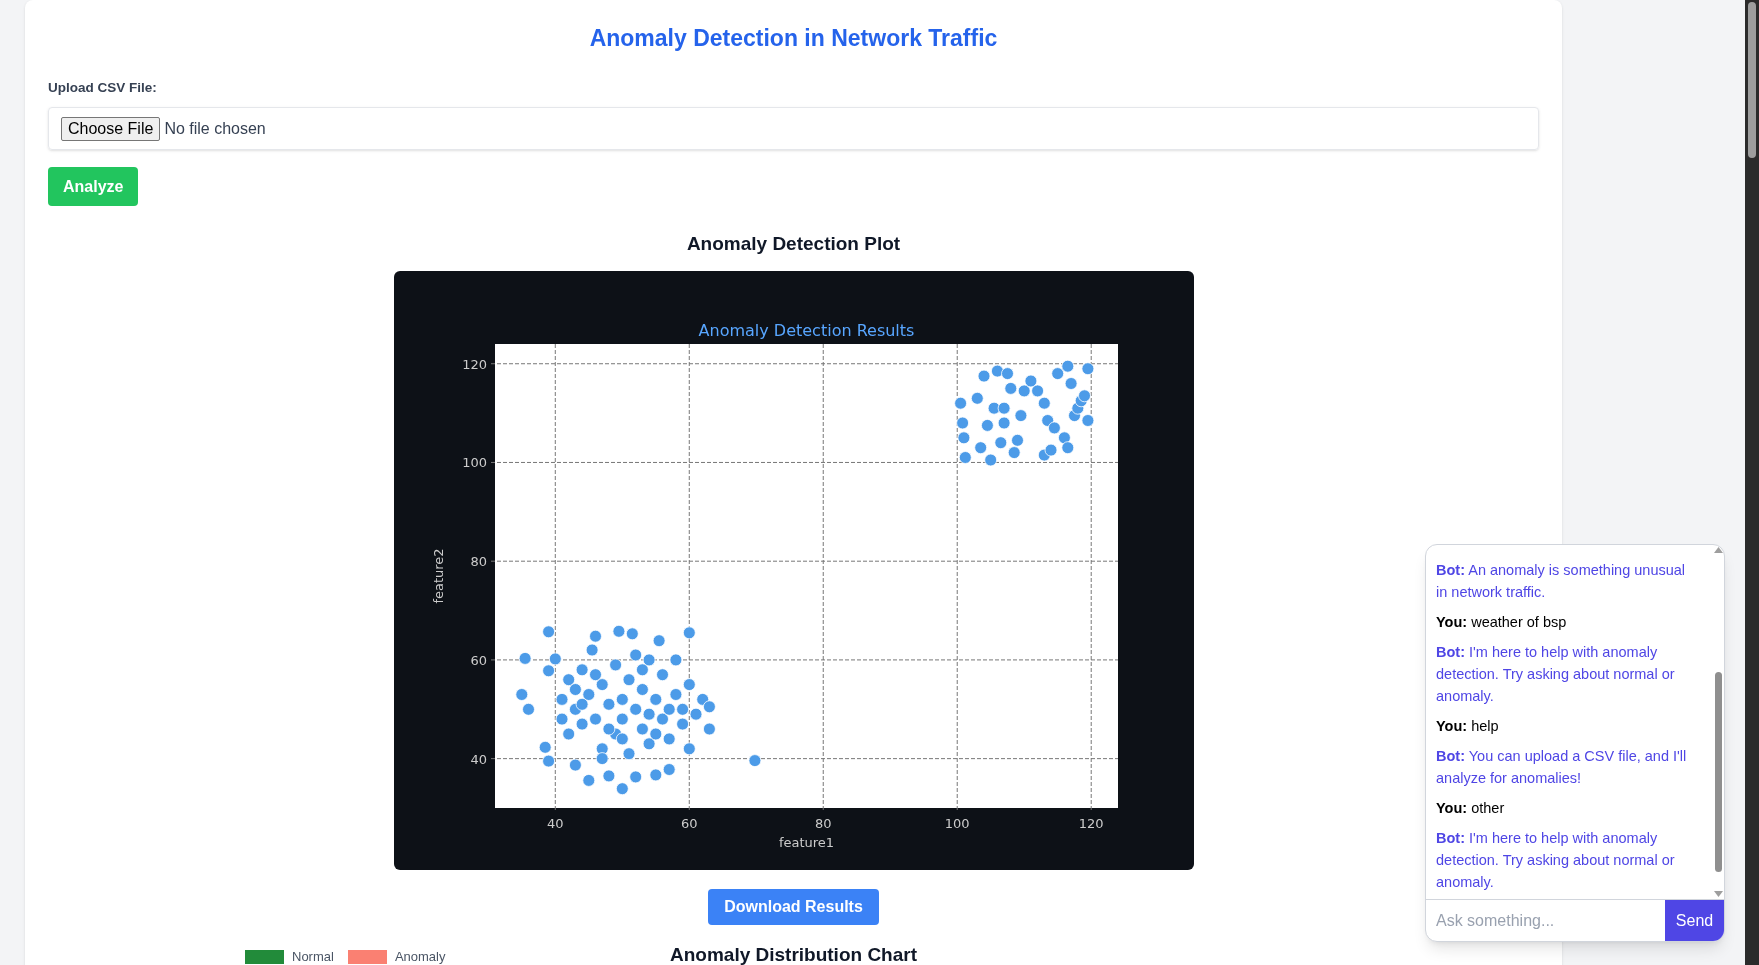 This screenshot has height=965, width=1759. Describe the element at coordinates (957, 823) in the screenshot. I see `tick-label: 100` at that location.